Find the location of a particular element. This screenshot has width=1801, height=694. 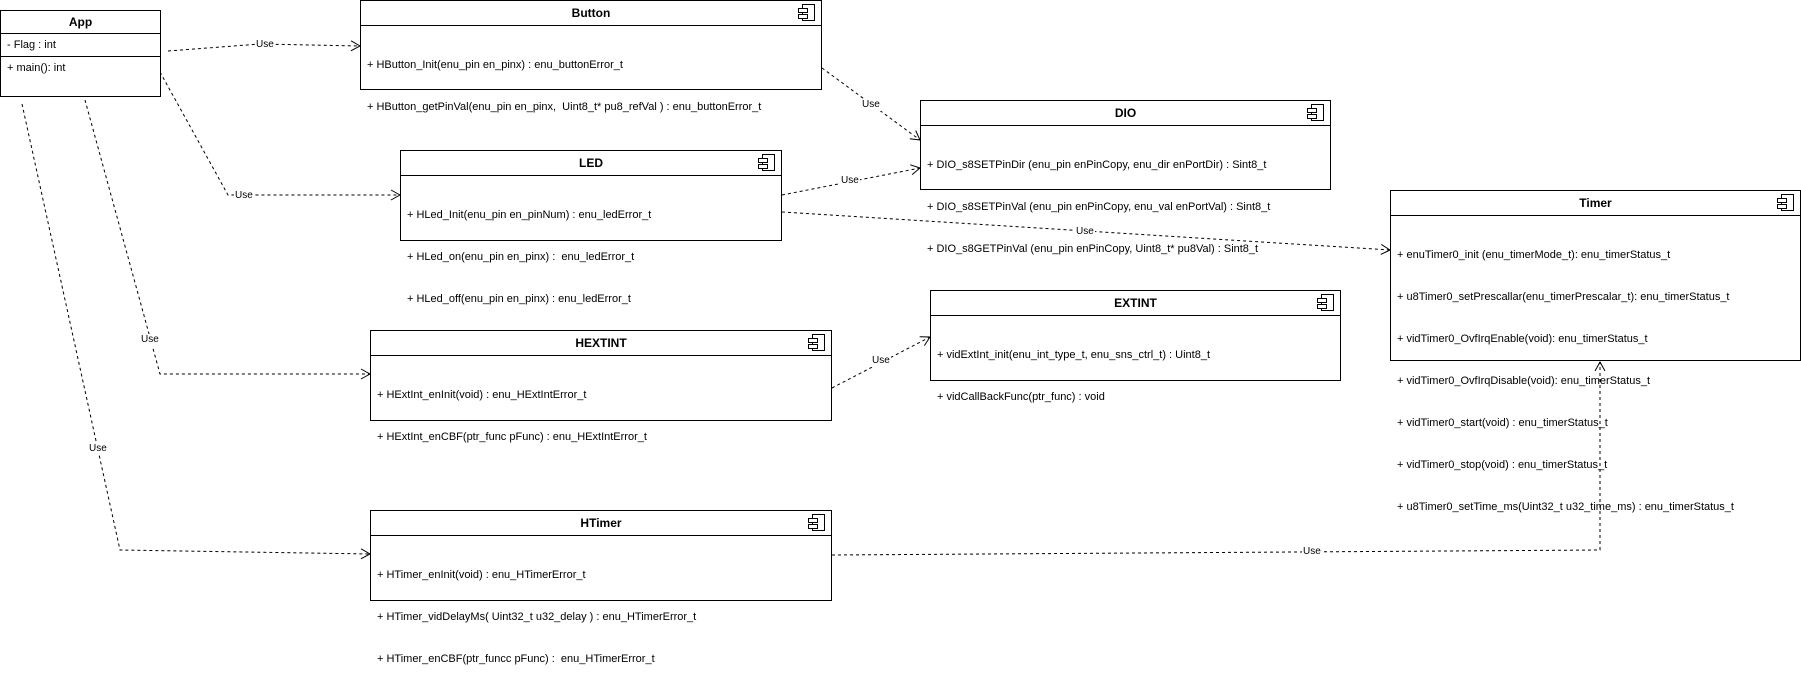

button-component-header: Button is located at coordinates (591, 13).